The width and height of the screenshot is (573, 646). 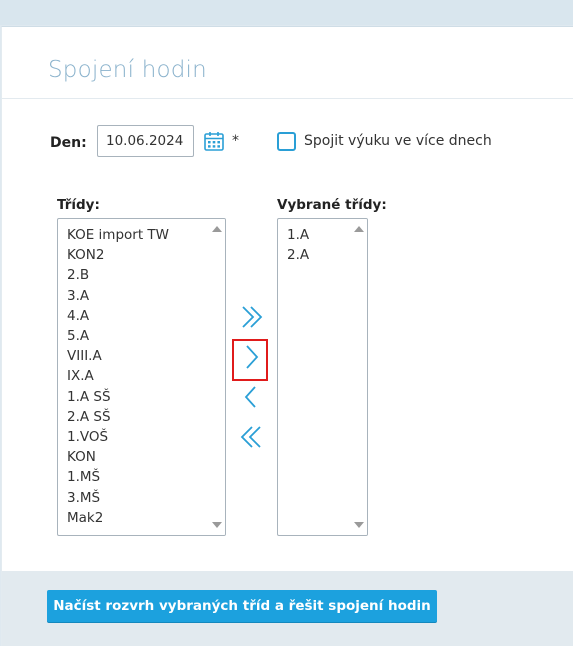 I want to click on selected-scrollbar, so click(x=358, y=377).